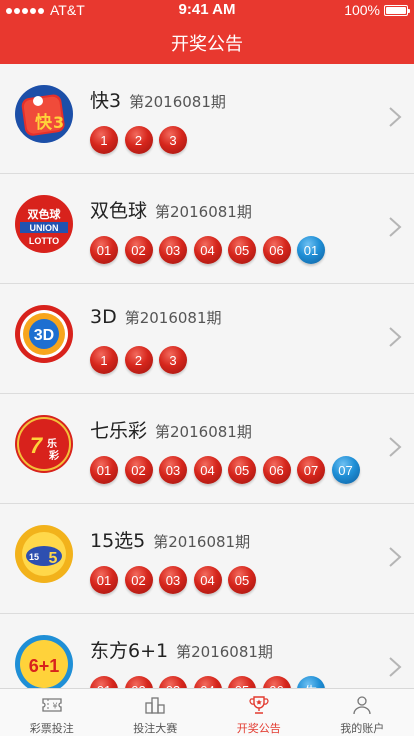  What do you see at coordinates (53, 558) in the screenshot?
I see `svg-text: 5` at bounding box center [53, 558].